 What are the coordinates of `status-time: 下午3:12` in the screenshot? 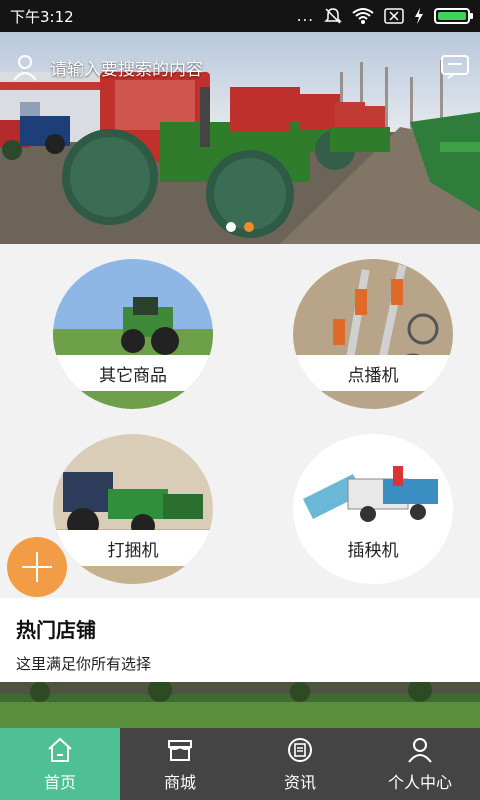 It's located at (42, 16).